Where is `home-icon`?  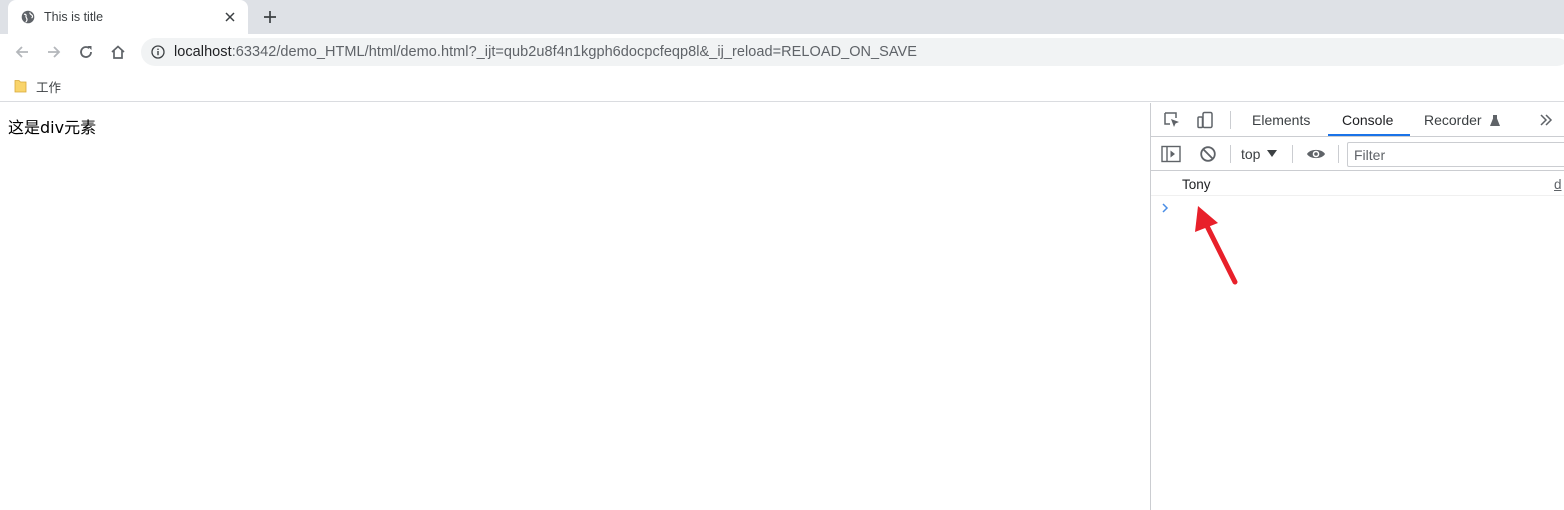
home-icon is located at coordinates (118, 52).